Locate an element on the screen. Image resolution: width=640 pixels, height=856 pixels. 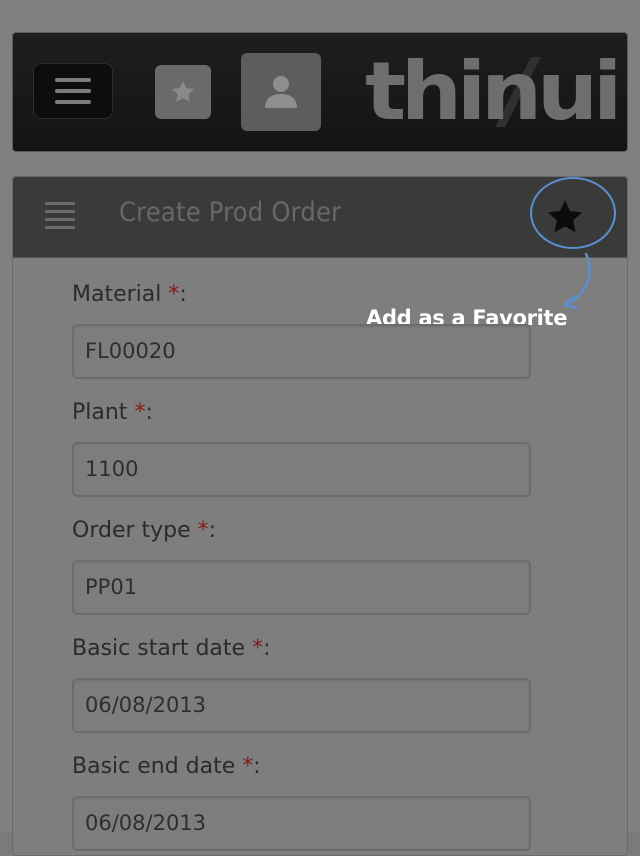
favorites-button is located at coordinates (183, 92).